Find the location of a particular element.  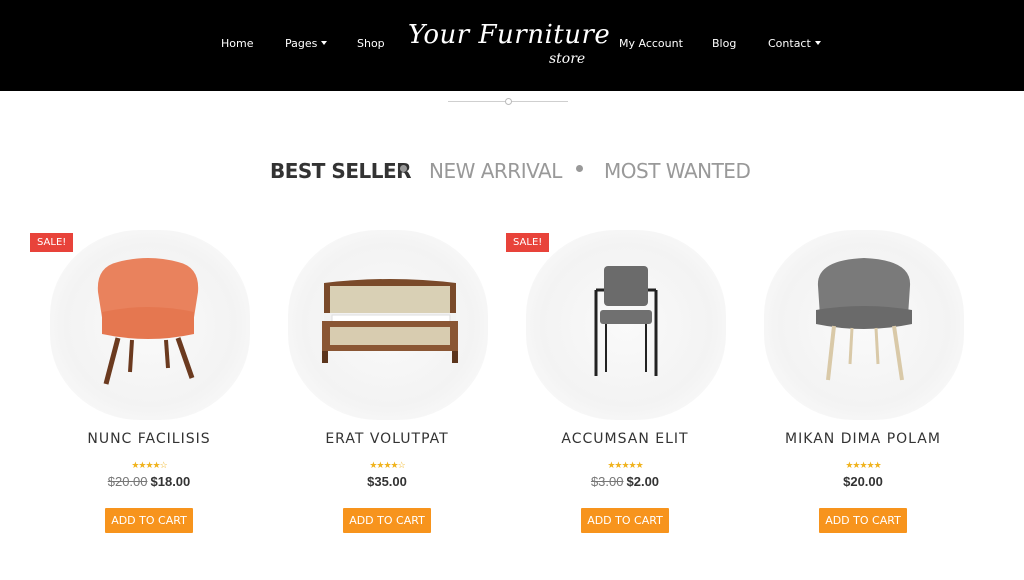

price-row: $35.00 is located at coordinates (387, 481).